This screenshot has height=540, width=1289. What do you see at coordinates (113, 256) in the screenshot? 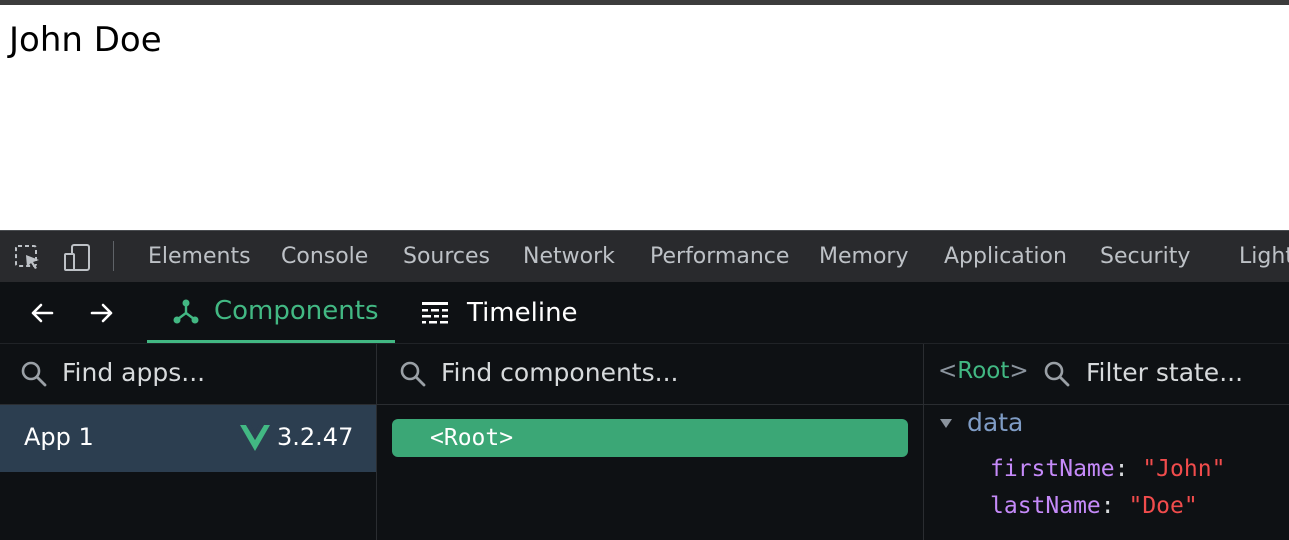
I see `toolbar-divider` at bounding box center [113, 256].